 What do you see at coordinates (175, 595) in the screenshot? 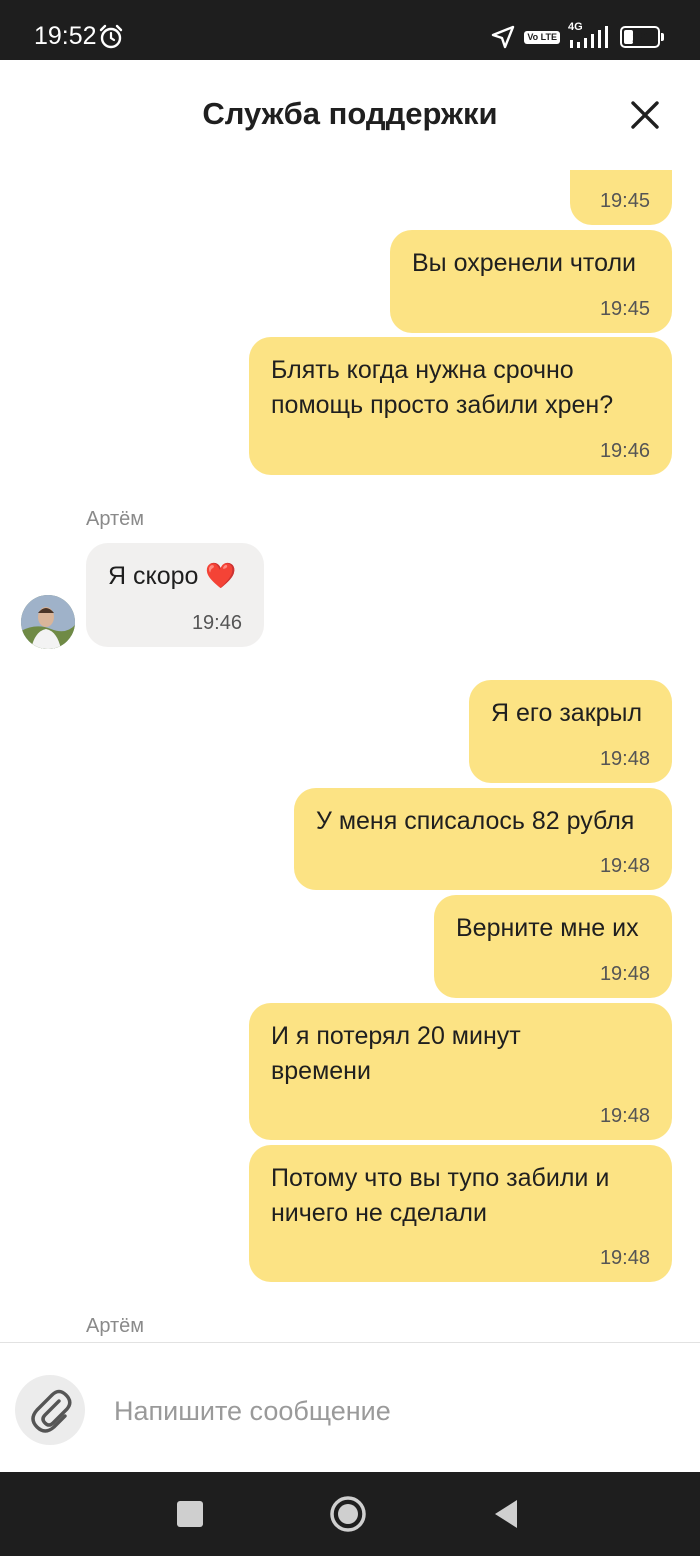
I see `message-incoming: Я скоро ❤️ 19:46` at bounding box center [175, 595].